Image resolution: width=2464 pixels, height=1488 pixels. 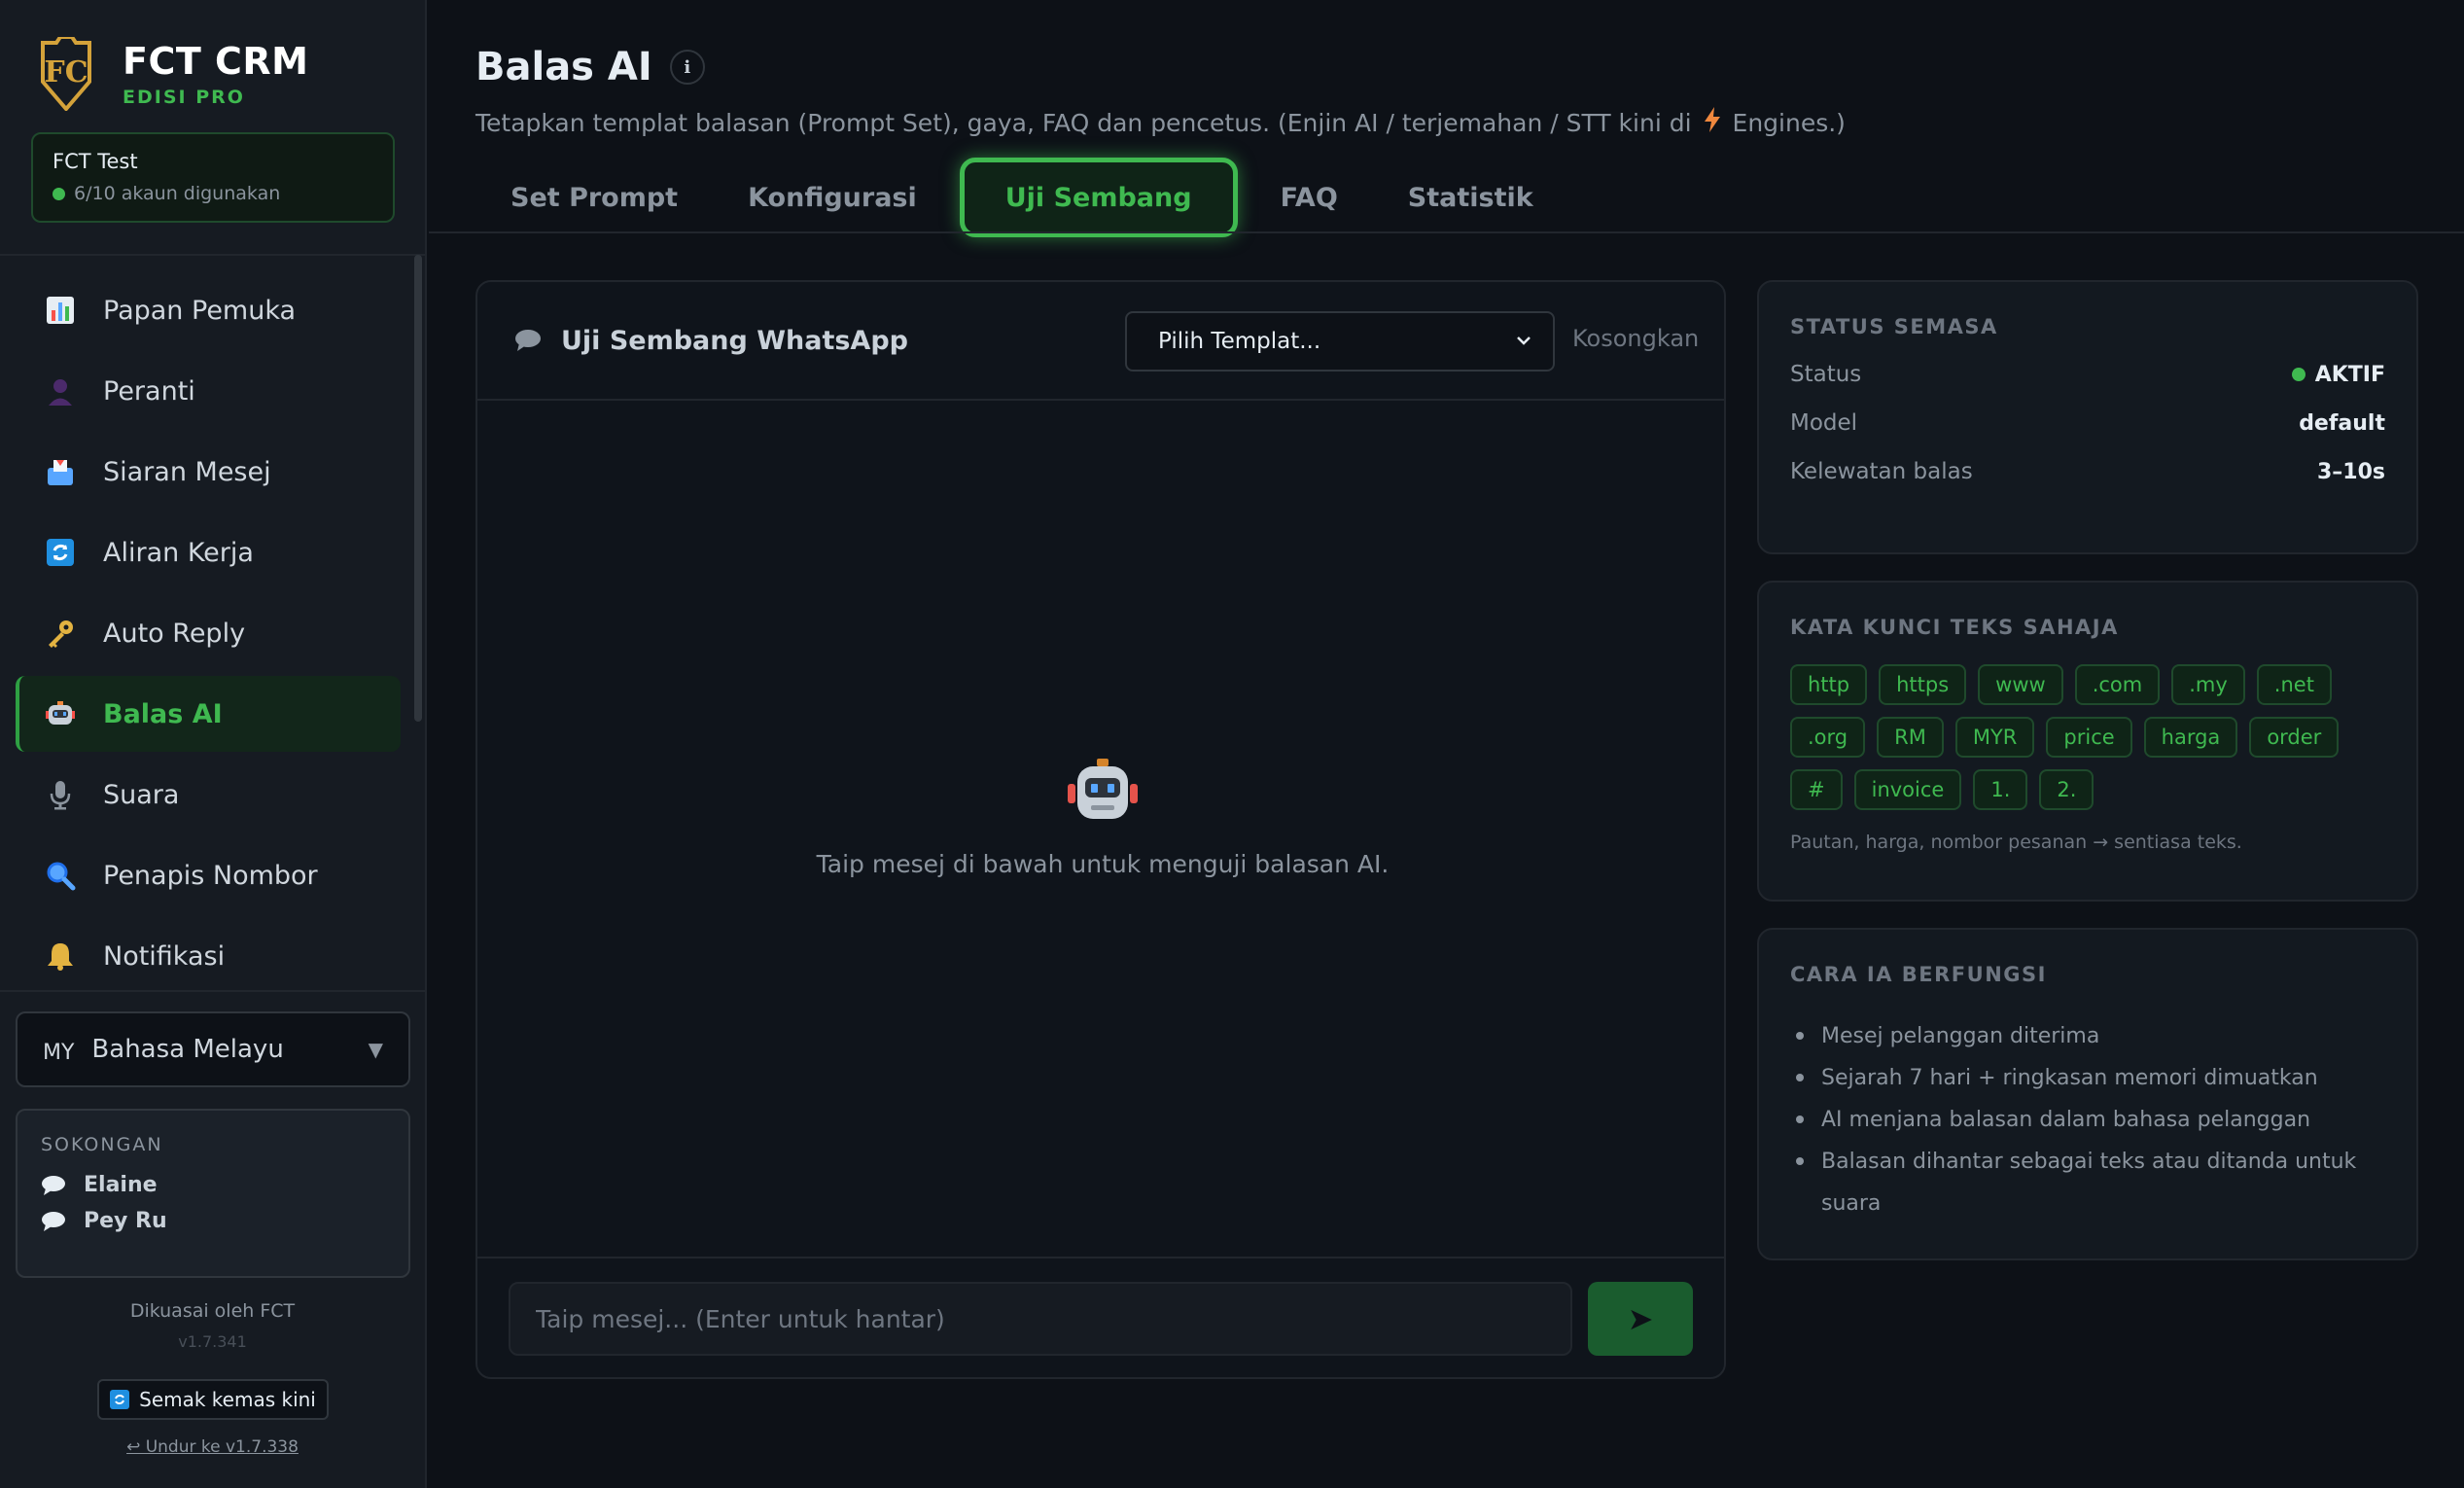 I want to click on sidebar-item-suara: Suara, so click(x=208, y=795).